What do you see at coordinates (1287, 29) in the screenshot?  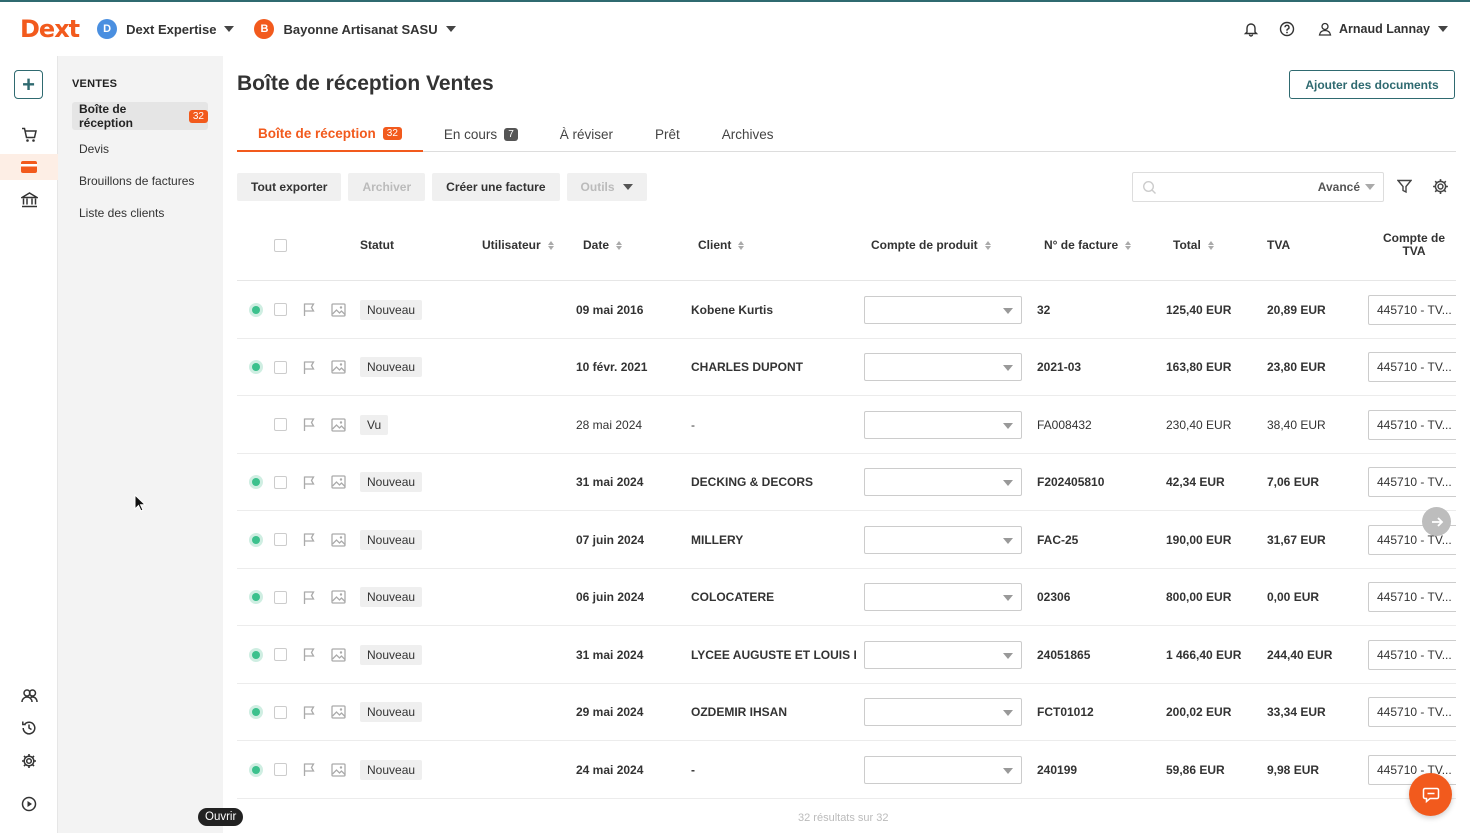 I see `help-icon` at bounding box center [1287, 29].